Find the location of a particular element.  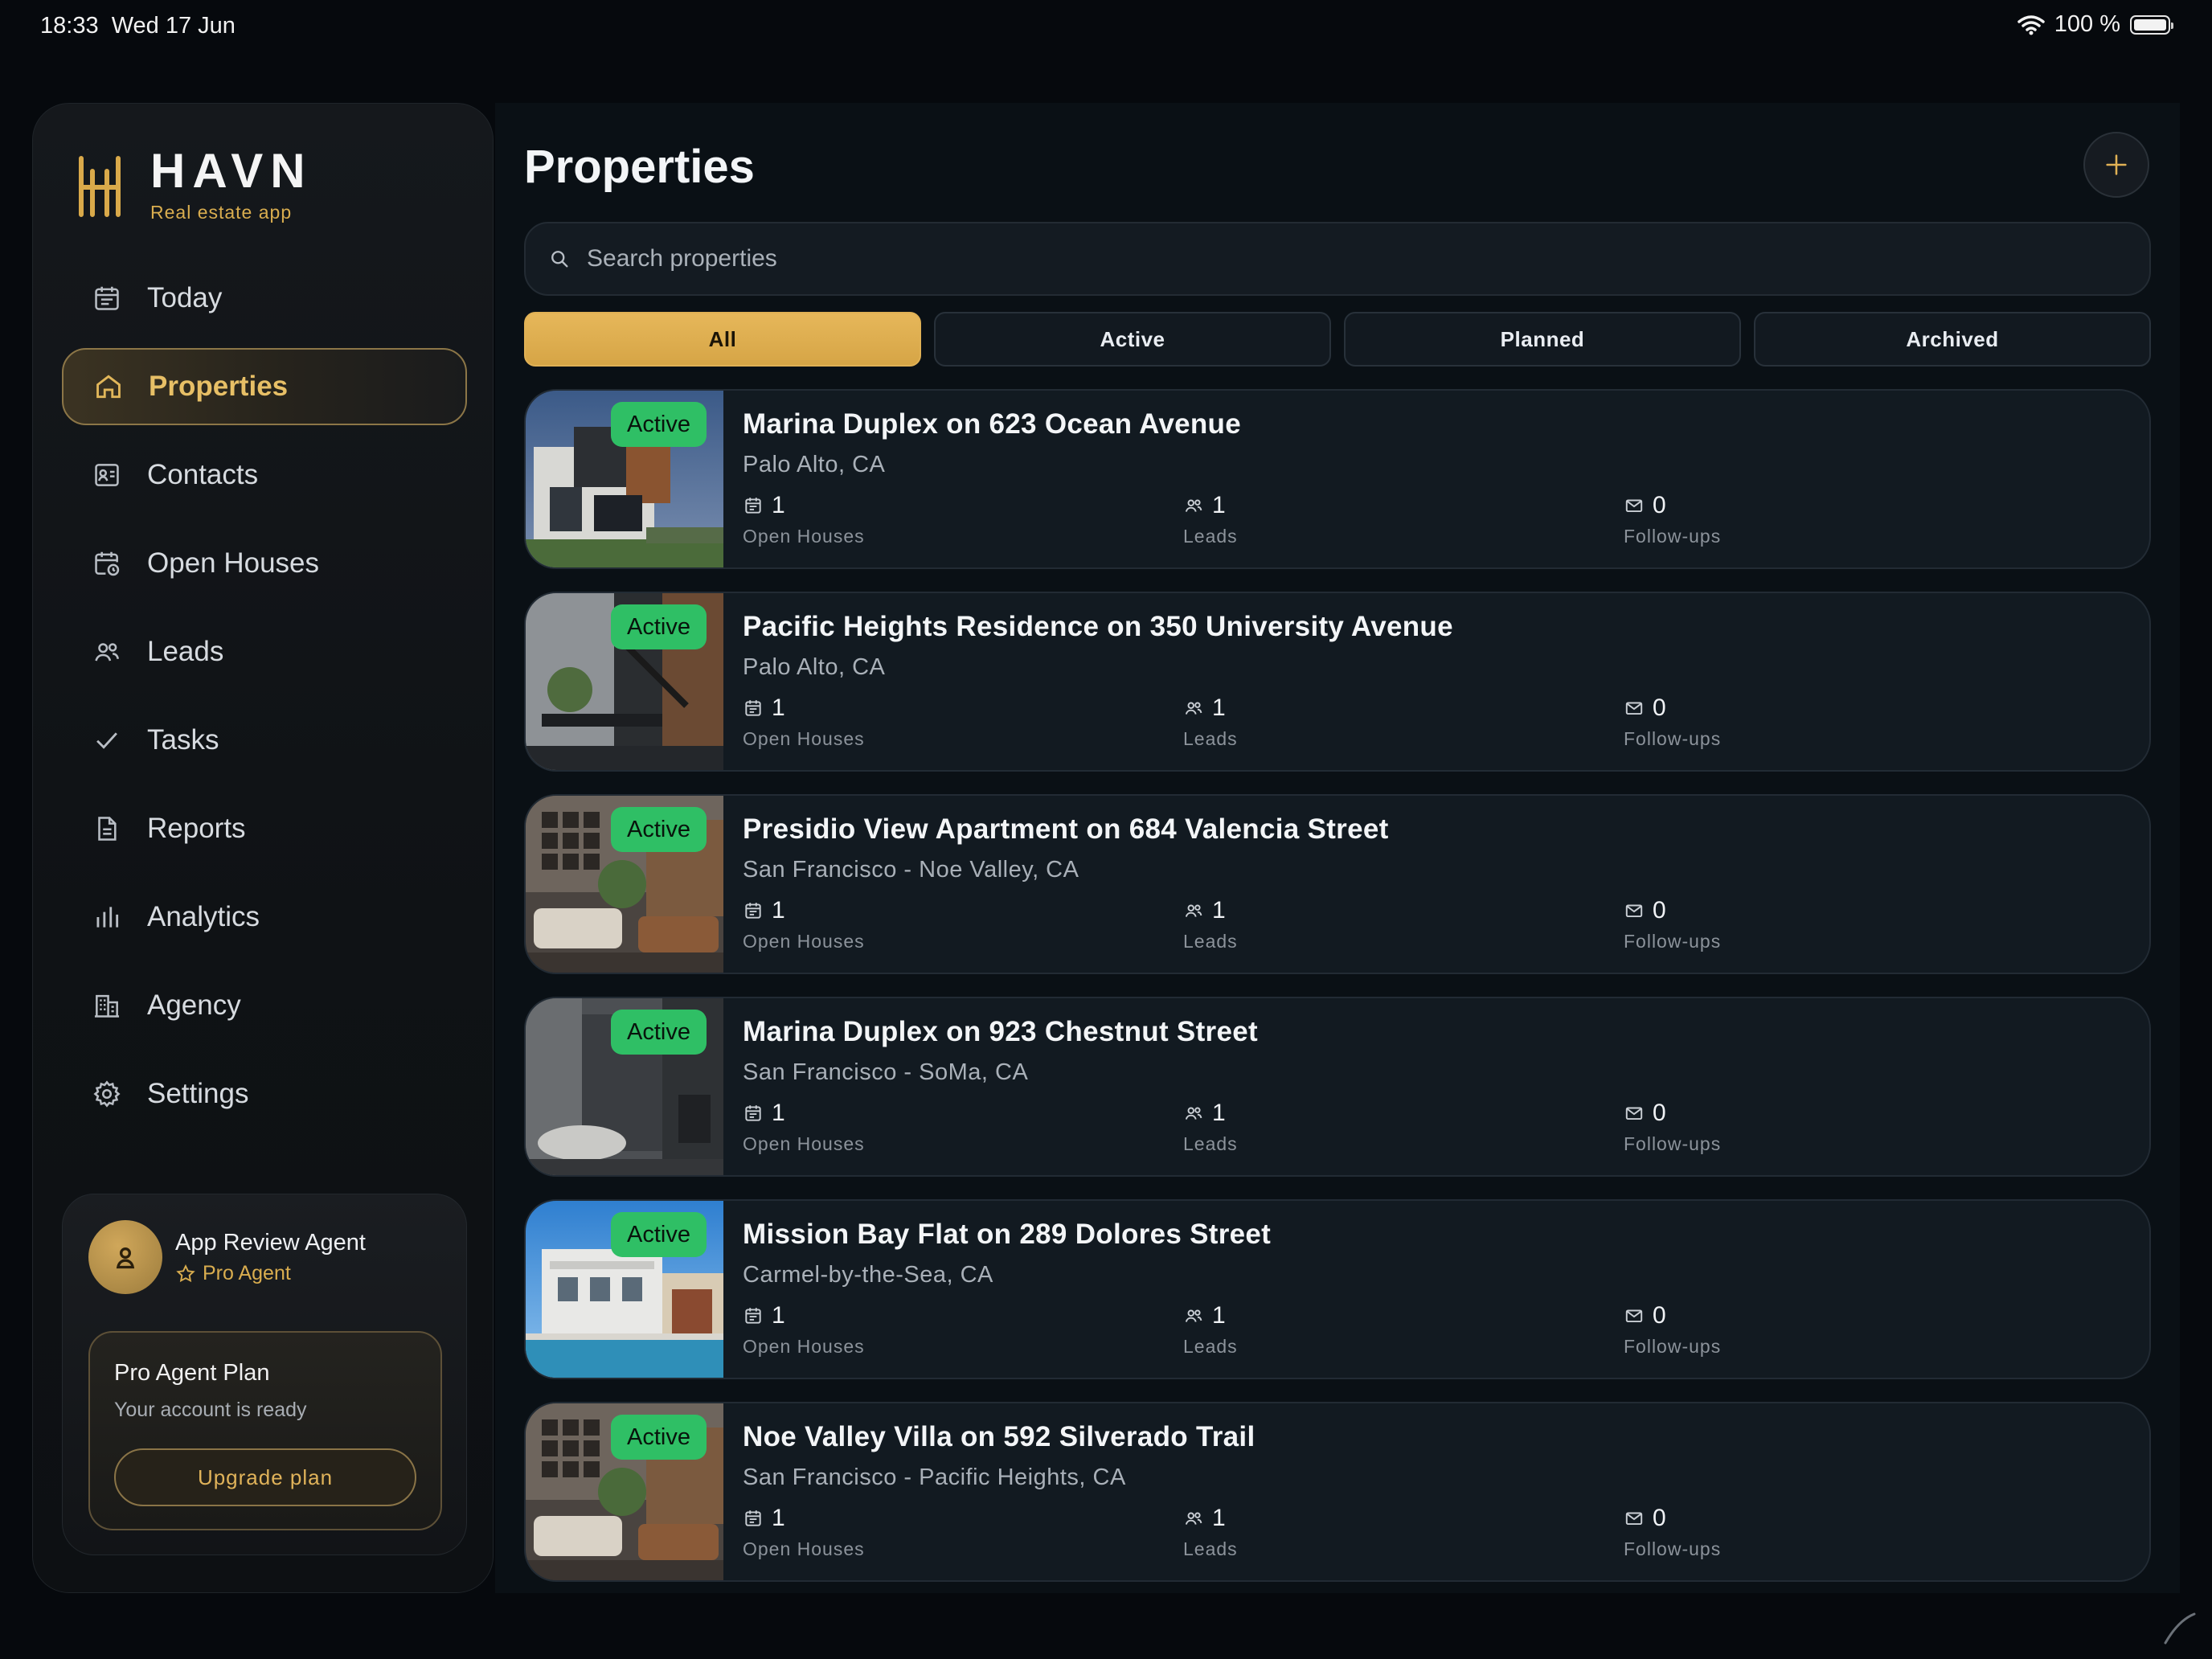

page-title: Properties is located at coordinates (639, 167).